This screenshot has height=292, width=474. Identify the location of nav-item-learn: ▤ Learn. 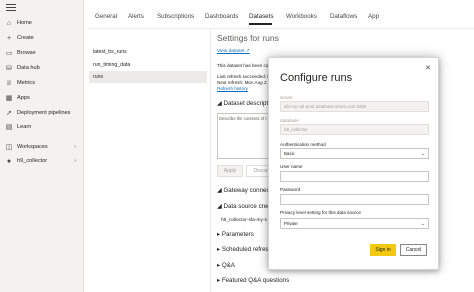
(42, 127).